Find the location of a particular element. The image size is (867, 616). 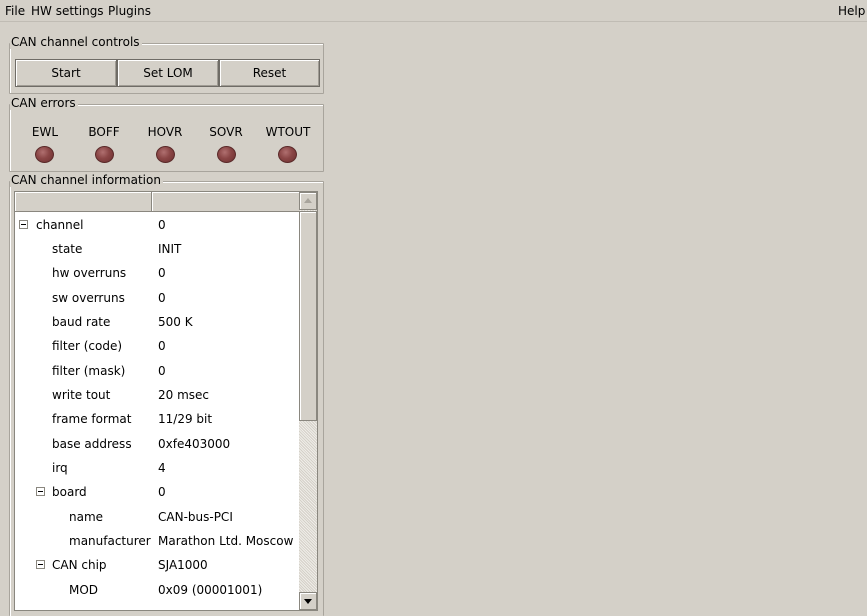

tree-row: state INIT is located at coordinates (157, 248).